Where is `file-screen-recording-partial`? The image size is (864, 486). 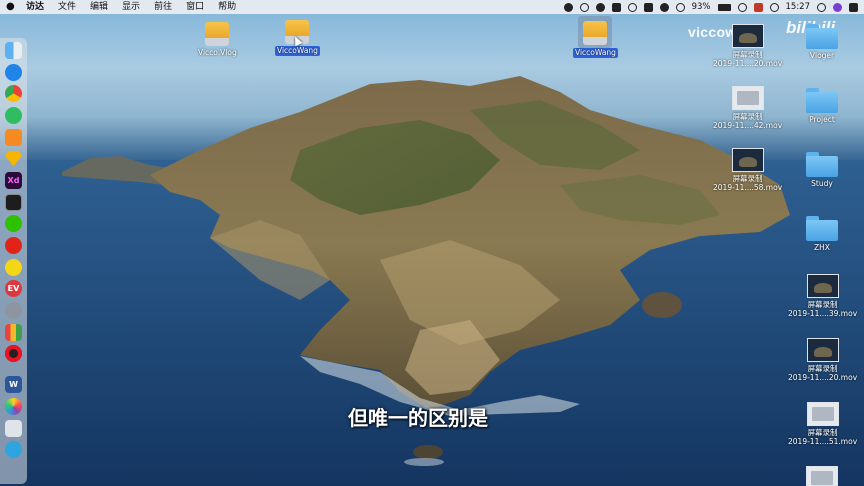 file-screen-recording-partial is located at coordinates (822, 476).